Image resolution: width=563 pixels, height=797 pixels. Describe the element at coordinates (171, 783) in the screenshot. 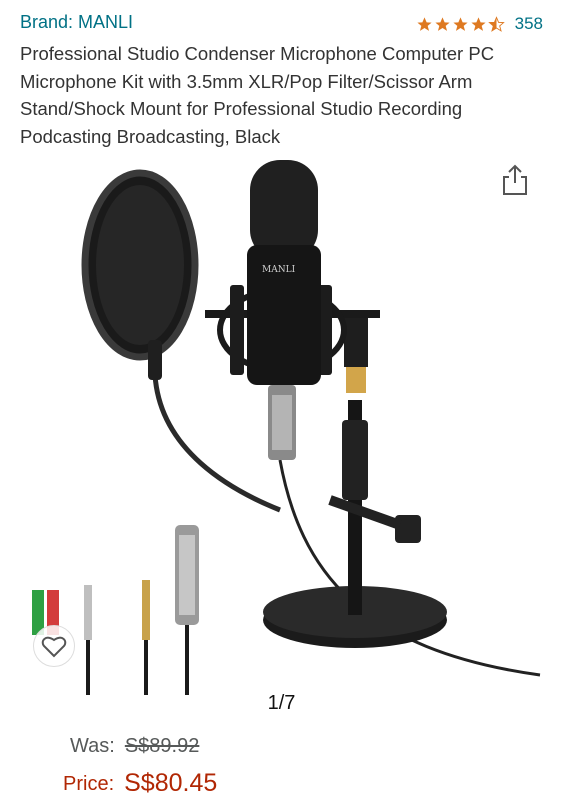

I see `current-price: S$80.45` at that location.